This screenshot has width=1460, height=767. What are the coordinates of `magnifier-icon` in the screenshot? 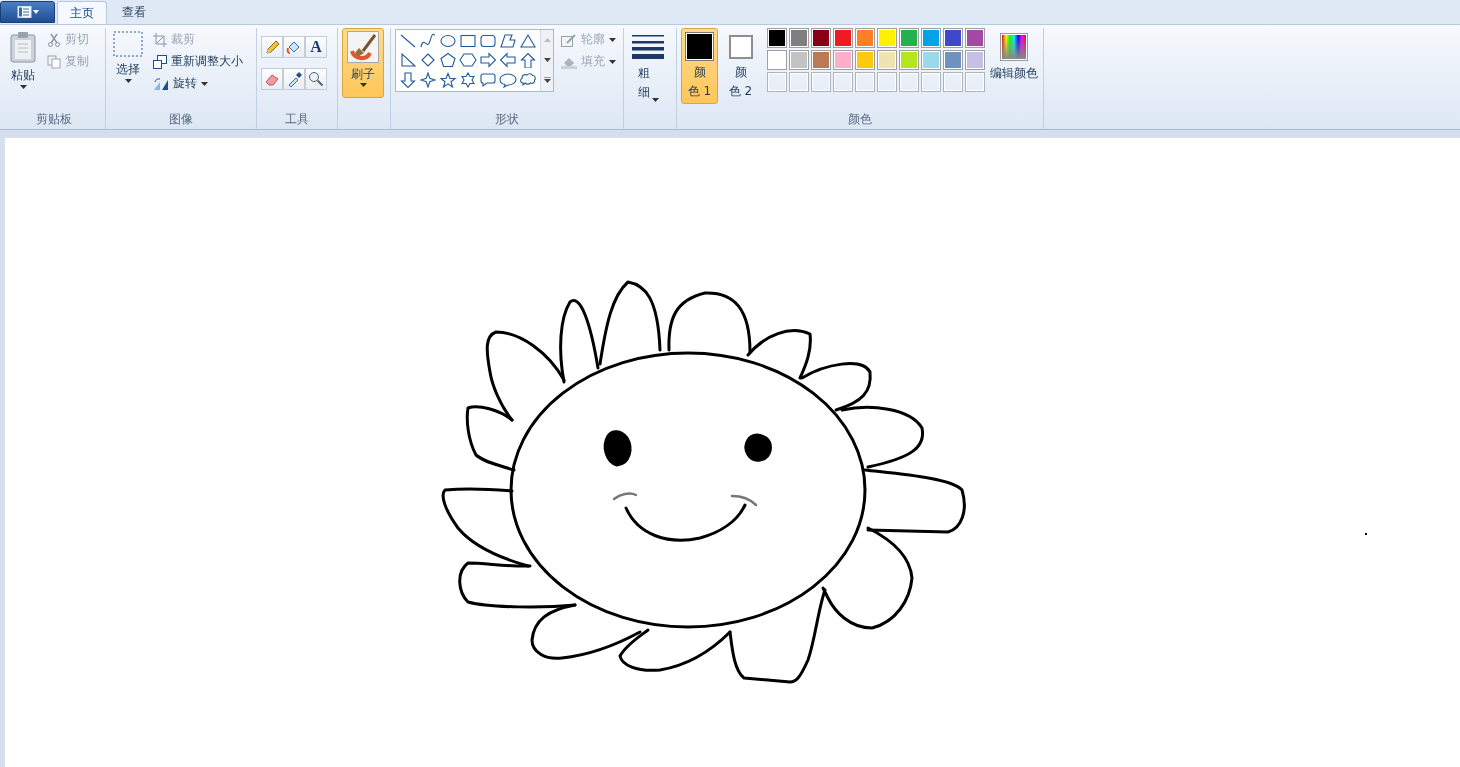 It's located at (316, 79).